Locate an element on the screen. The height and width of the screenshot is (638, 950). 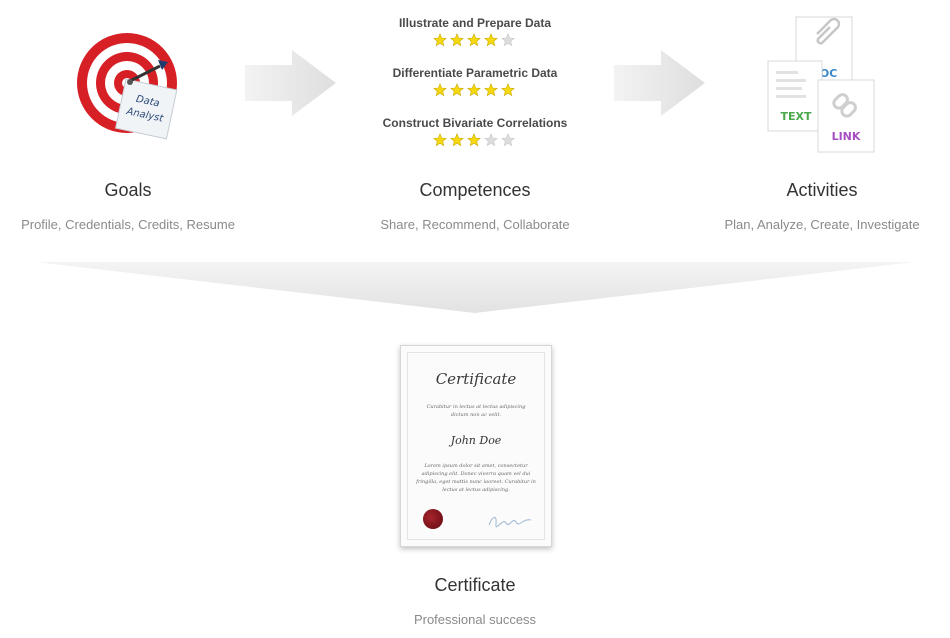
activities-illustration: DOC TEXT LINK is located at coordinates (822, 85).